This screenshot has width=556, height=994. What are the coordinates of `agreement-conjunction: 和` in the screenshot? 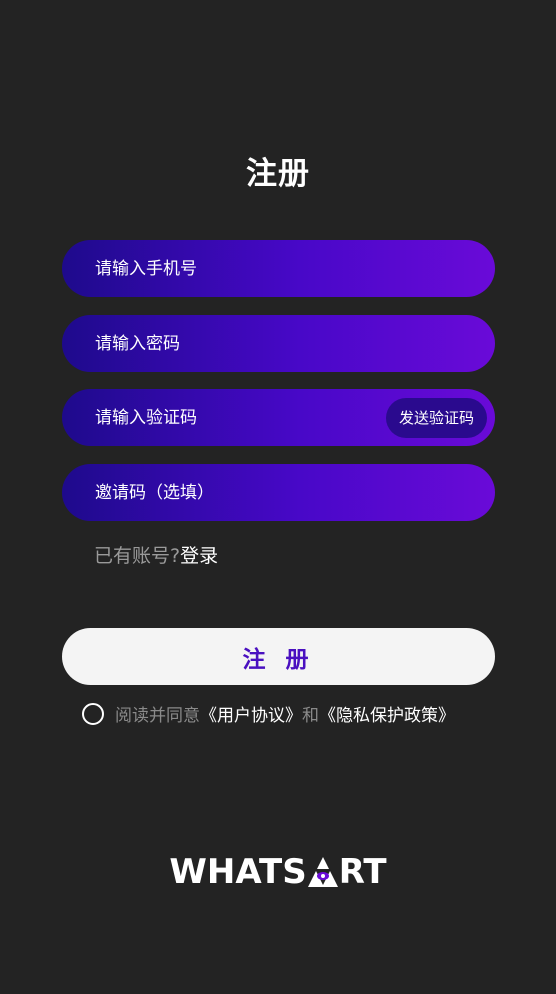 It's located at (310, 716).